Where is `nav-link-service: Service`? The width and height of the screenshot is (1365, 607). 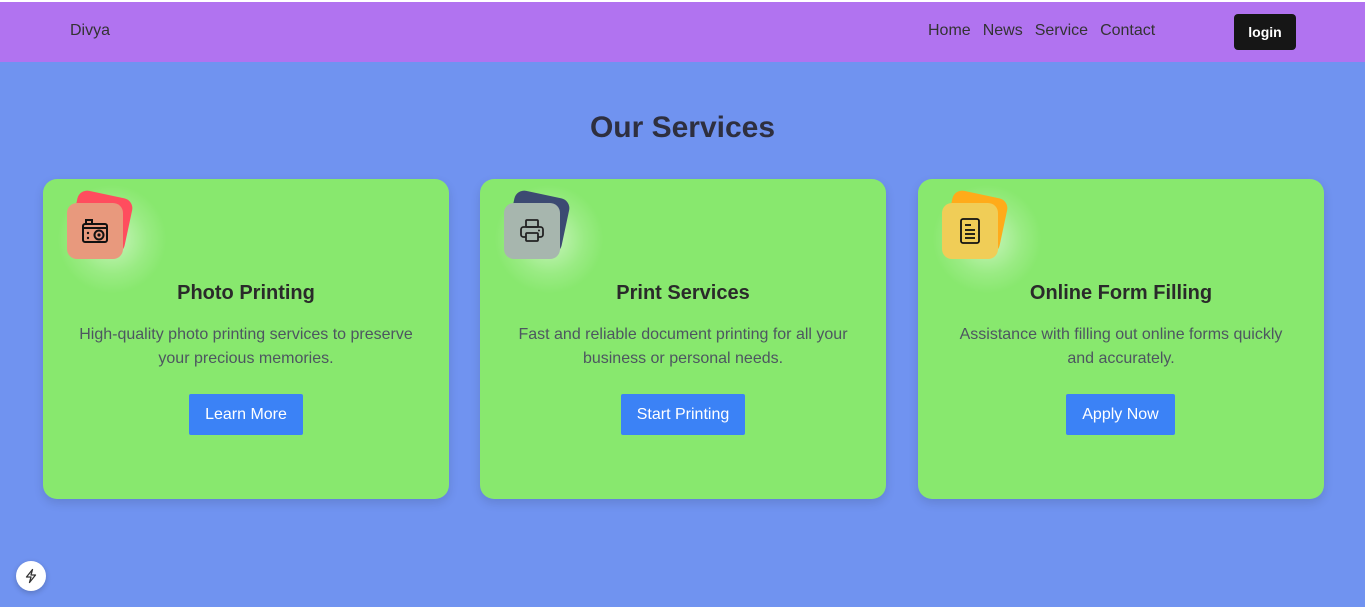 nav-link-service: Service is located at coordinates (1061, 31).